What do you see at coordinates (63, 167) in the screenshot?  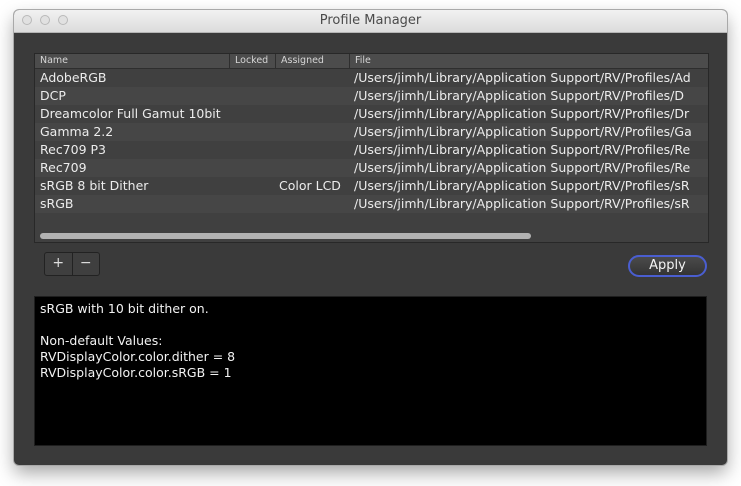 I see `cell-name: Rec709` at bounding box center [63, 167].